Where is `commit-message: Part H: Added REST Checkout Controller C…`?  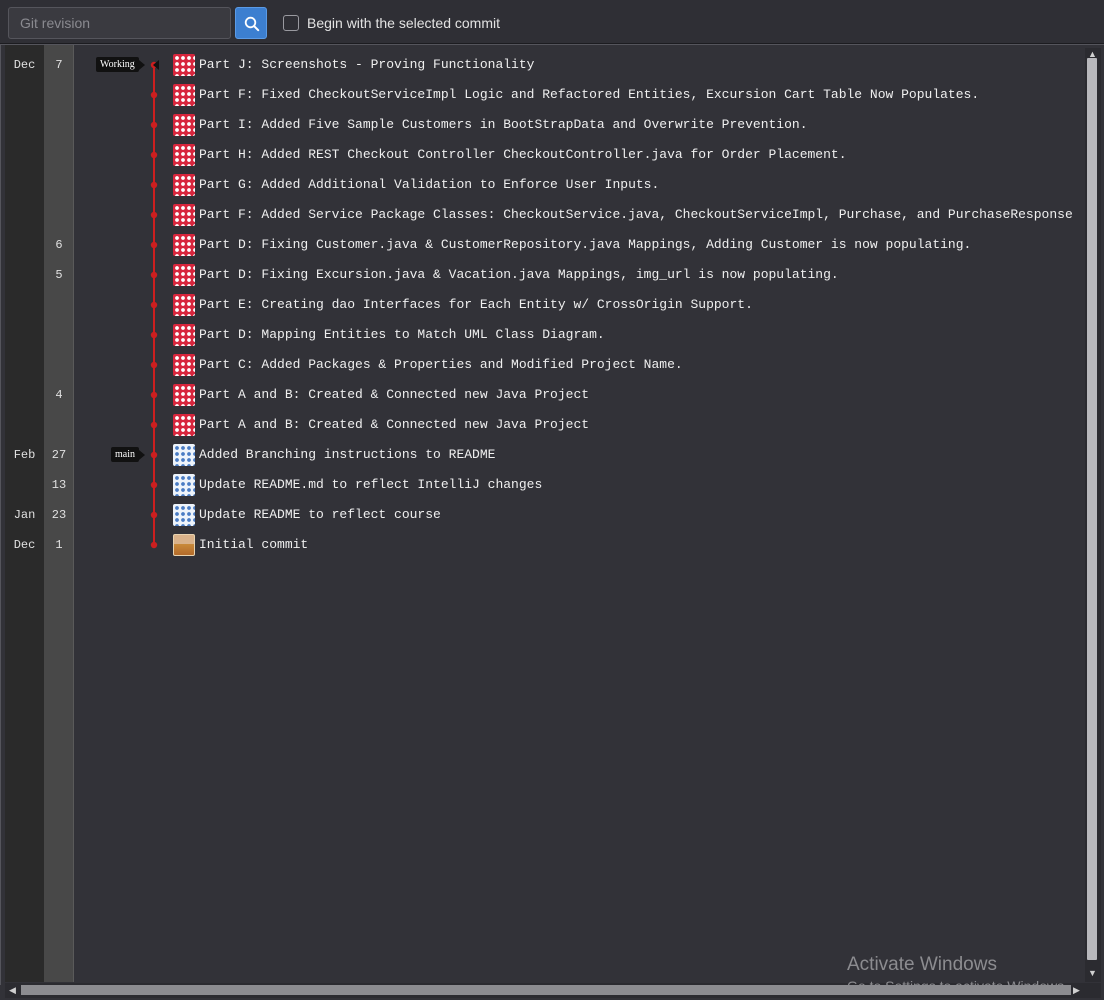 commit-message: Part H: Added REST Checkout Controller C… is located at coordinates (523, 154).